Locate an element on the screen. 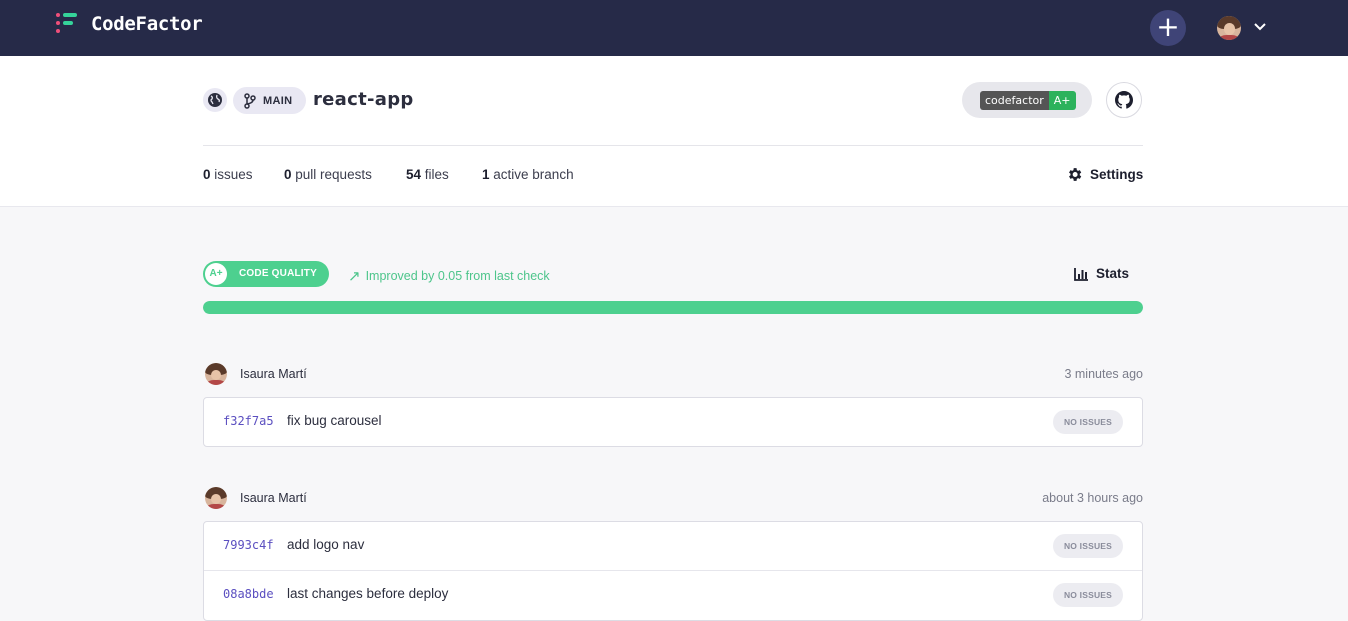 The height and width of the screenshot is (621, 1348). github-icon is located at coordinates (1124, 100).